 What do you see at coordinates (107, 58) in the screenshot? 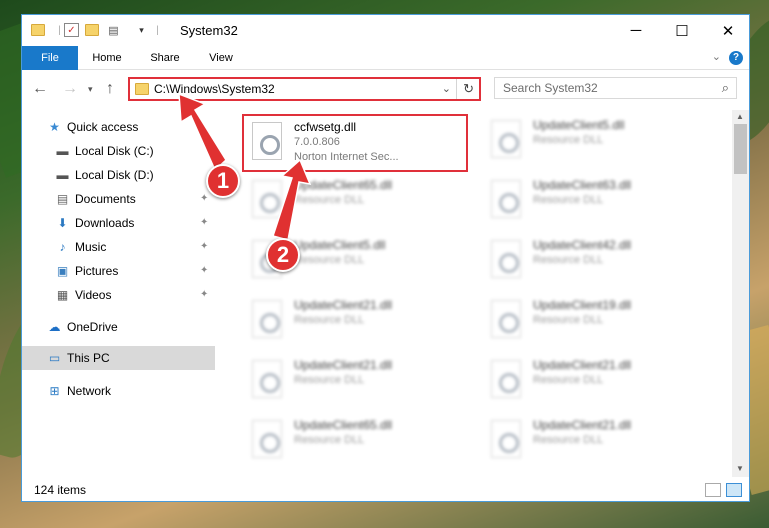
I see `tab-home: Home` at bounding box center [107, 58].